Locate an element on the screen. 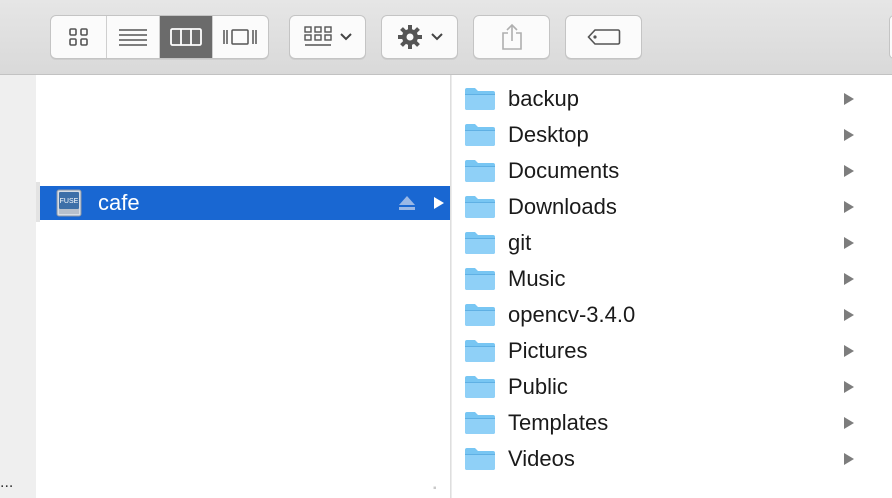 The width and height of the screenshot is (892, 498). fuse-badge-text: FUSE is located at coordinates (69, 201).